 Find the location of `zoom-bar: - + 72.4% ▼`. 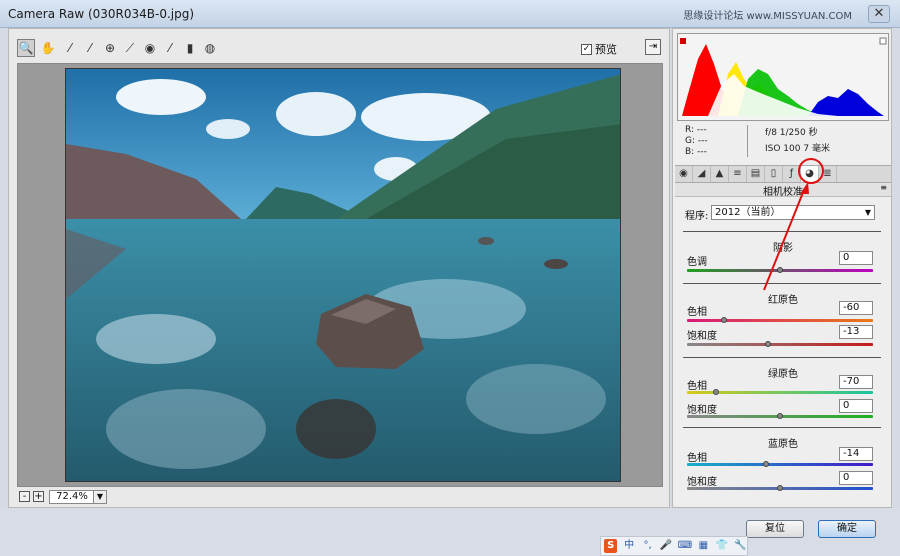

zoom-bar: - + 72.4% ▼ is located at coordinates (339, 498).